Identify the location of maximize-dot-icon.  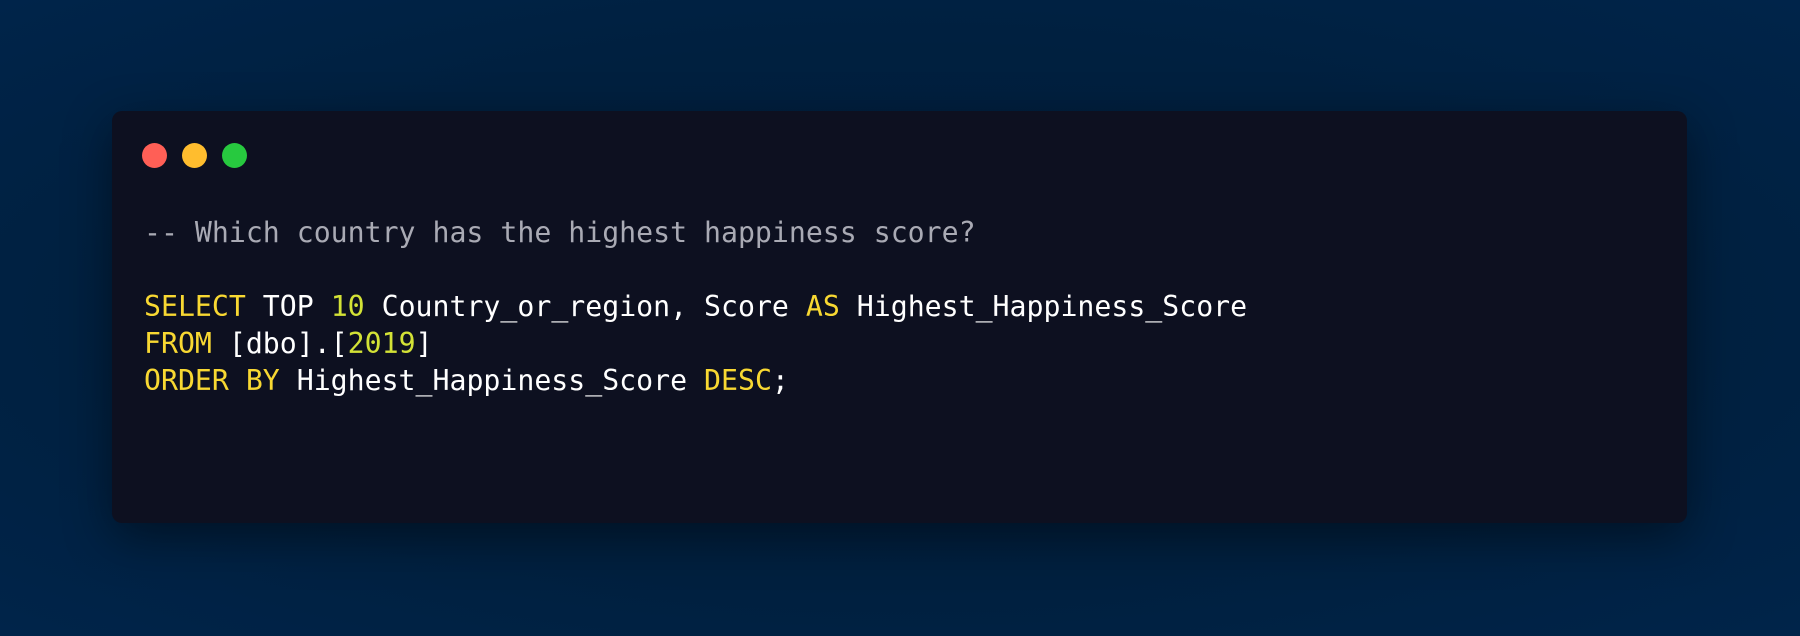
(234, 155).